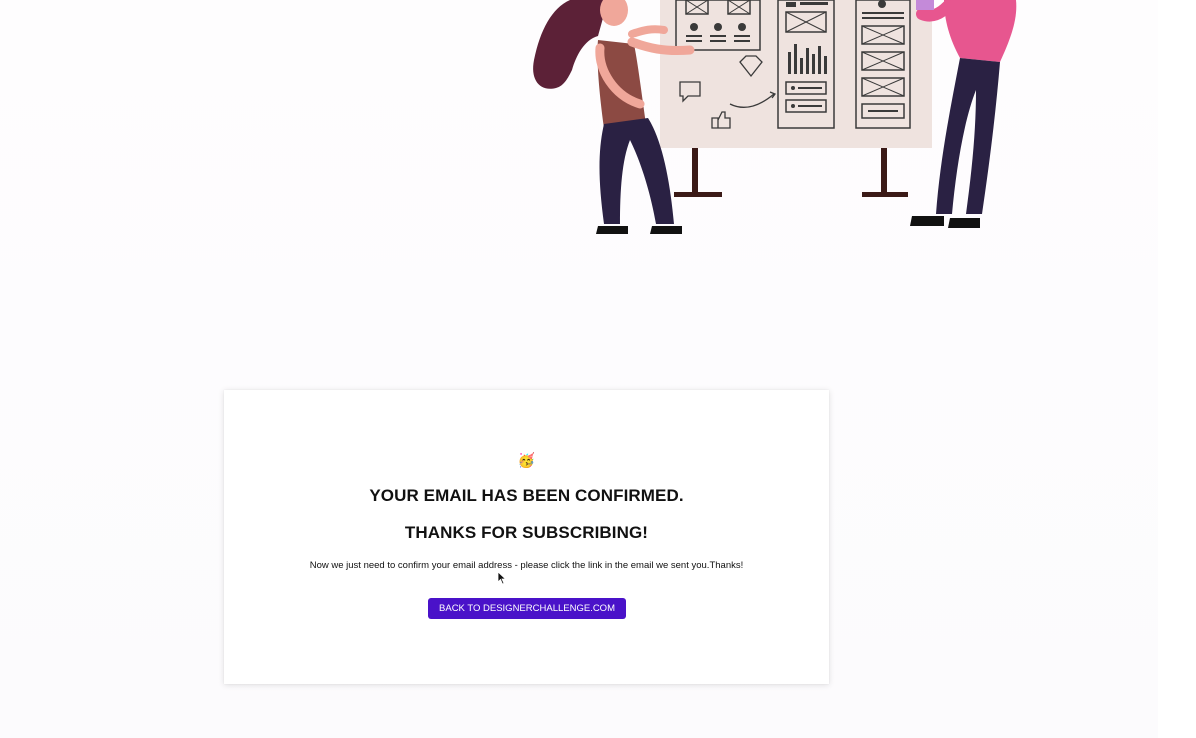 This screenshot has width=1196, height=738. I want to click on party-emoji-icon: 🥳, so click(526, 460).